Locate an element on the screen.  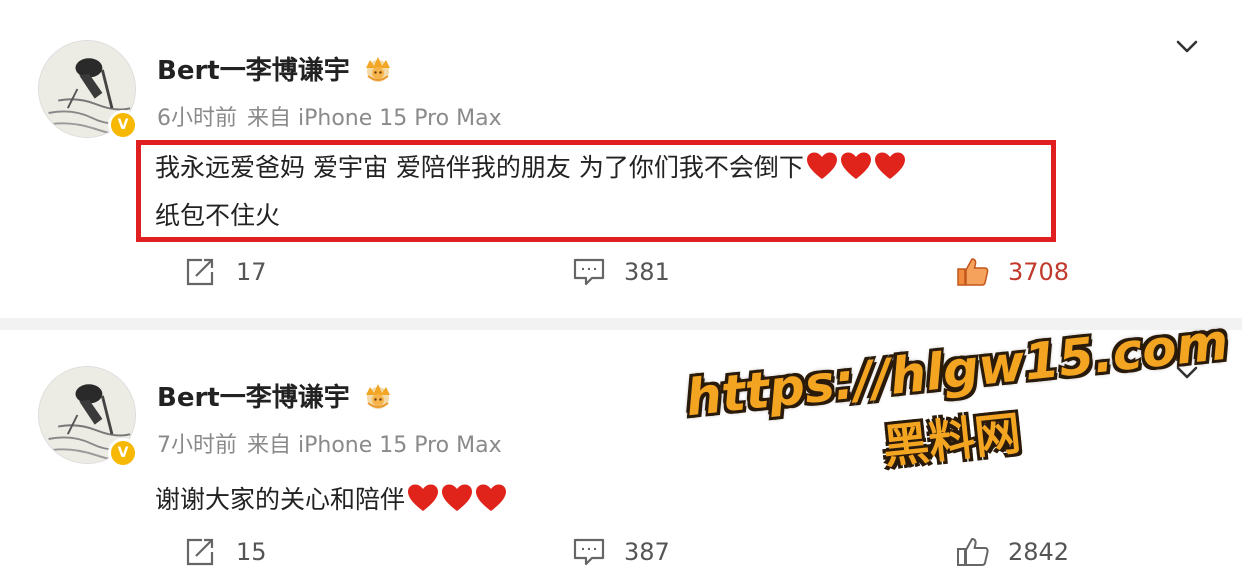
repost-count: 15 is located at coordinates (251, 552).